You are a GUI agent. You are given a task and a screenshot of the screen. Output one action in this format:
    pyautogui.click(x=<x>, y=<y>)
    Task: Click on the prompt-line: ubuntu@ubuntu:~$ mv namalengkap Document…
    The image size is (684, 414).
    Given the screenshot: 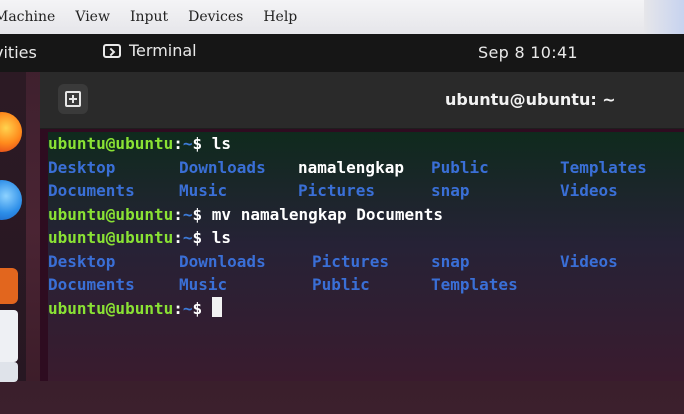 What is the action you would take?
    pyautogui.click(x=366, y=215)
    